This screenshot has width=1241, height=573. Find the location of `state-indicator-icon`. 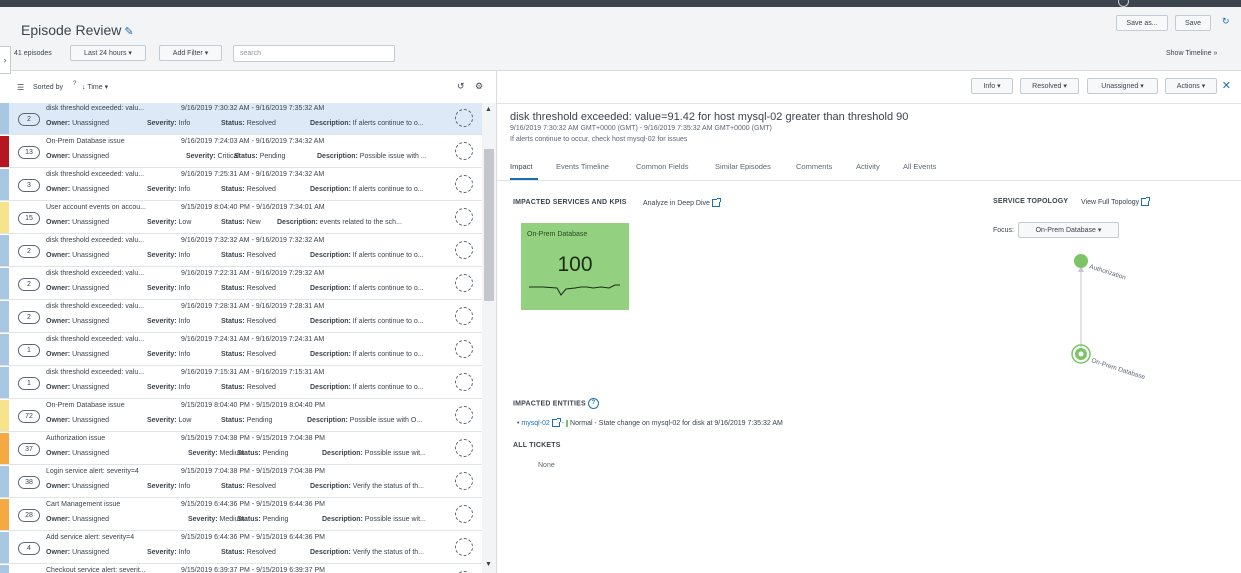

state-indicator-icon is located at coordinates (567, 423).